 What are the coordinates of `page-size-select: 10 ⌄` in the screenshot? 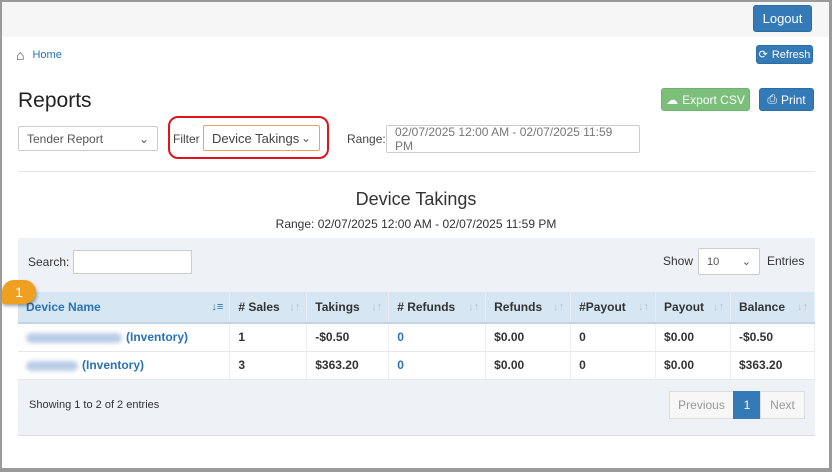 It's located at (729, 261).